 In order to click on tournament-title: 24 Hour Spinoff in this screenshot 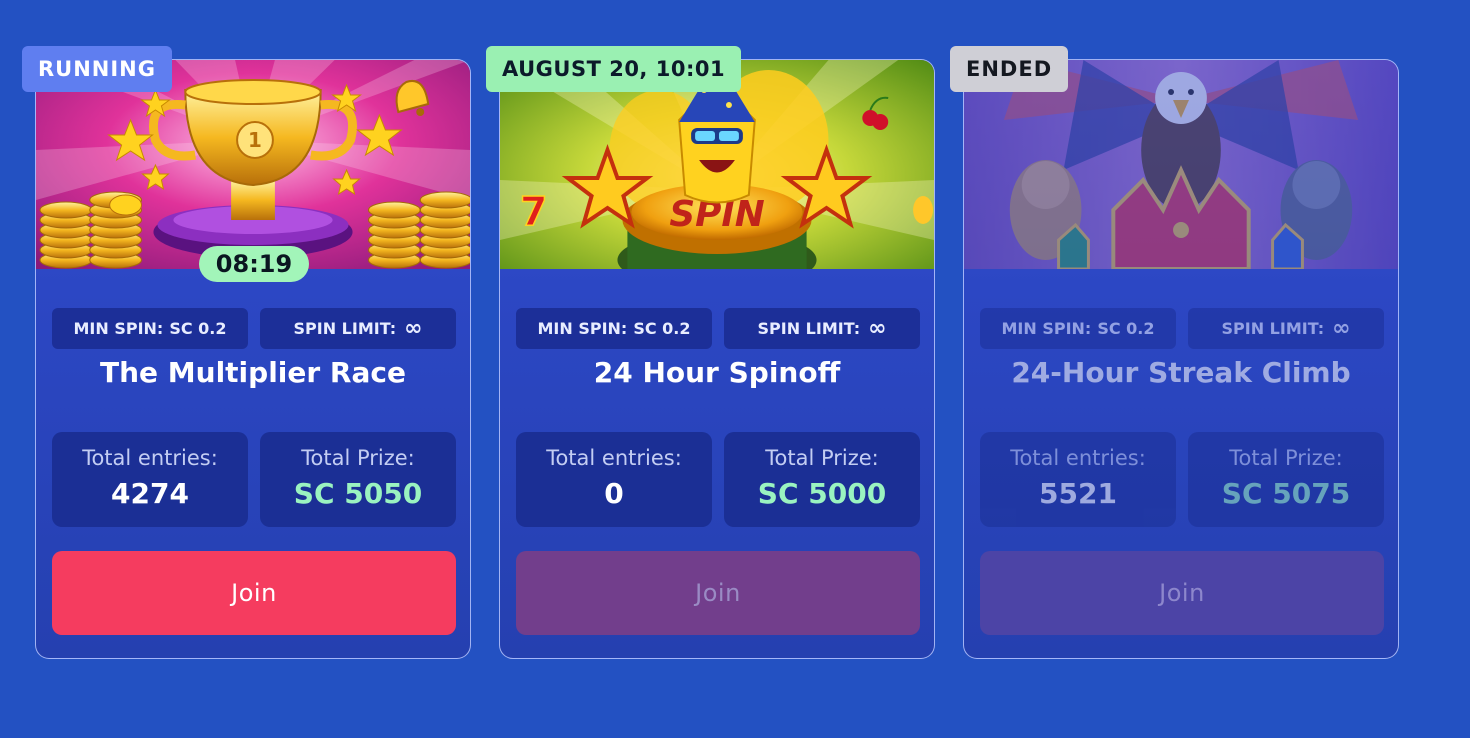, I will do `click(717, 372)`.